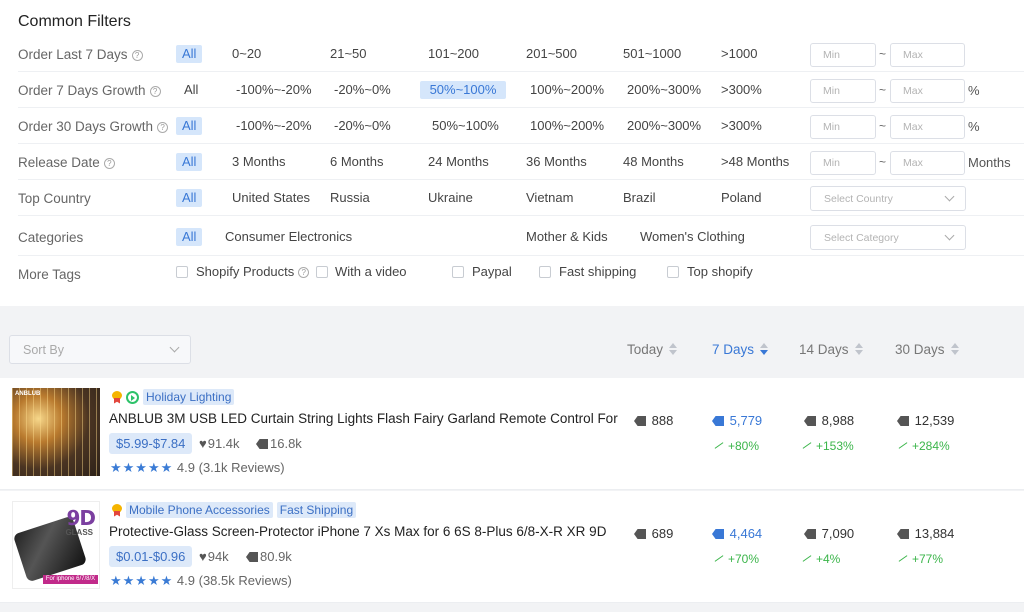 This screenshot has width=1024, height=612. Describe the element at coordinates (59, 162) in the screenshot. I see `filter-label: Release Date` at that location.